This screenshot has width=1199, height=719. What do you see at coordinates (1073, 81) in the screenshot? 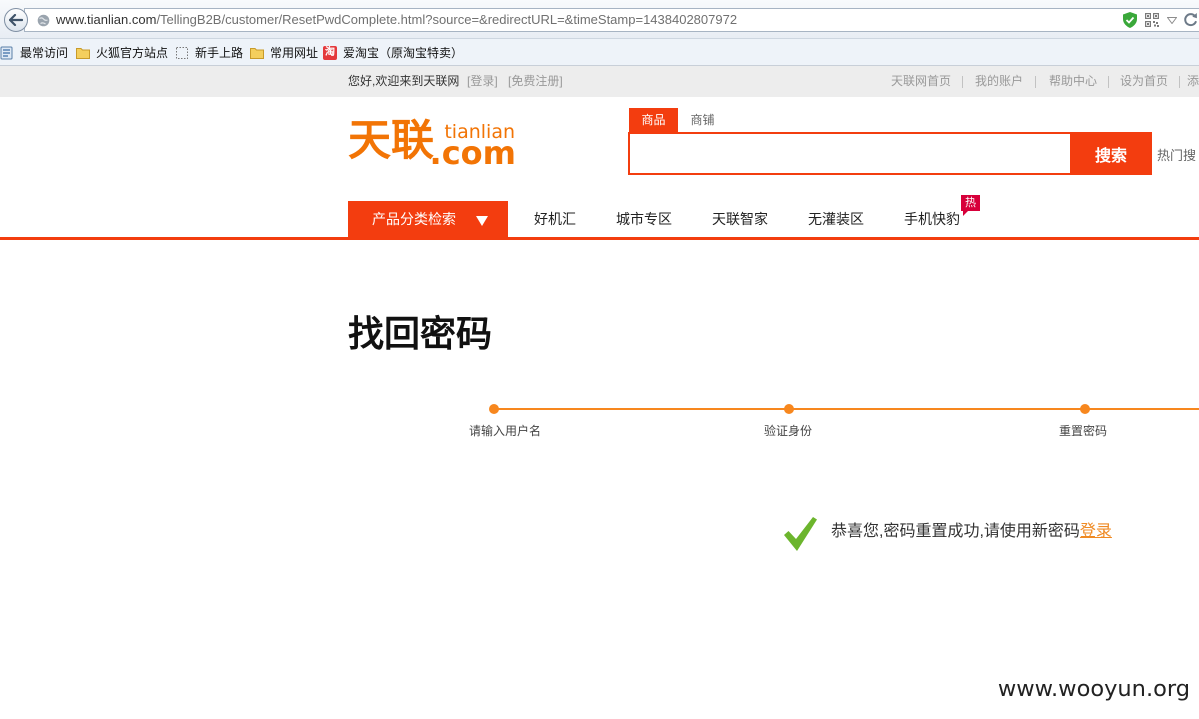
I see `help-center-link: 帮助中心` at bounding box center [1073, 81].